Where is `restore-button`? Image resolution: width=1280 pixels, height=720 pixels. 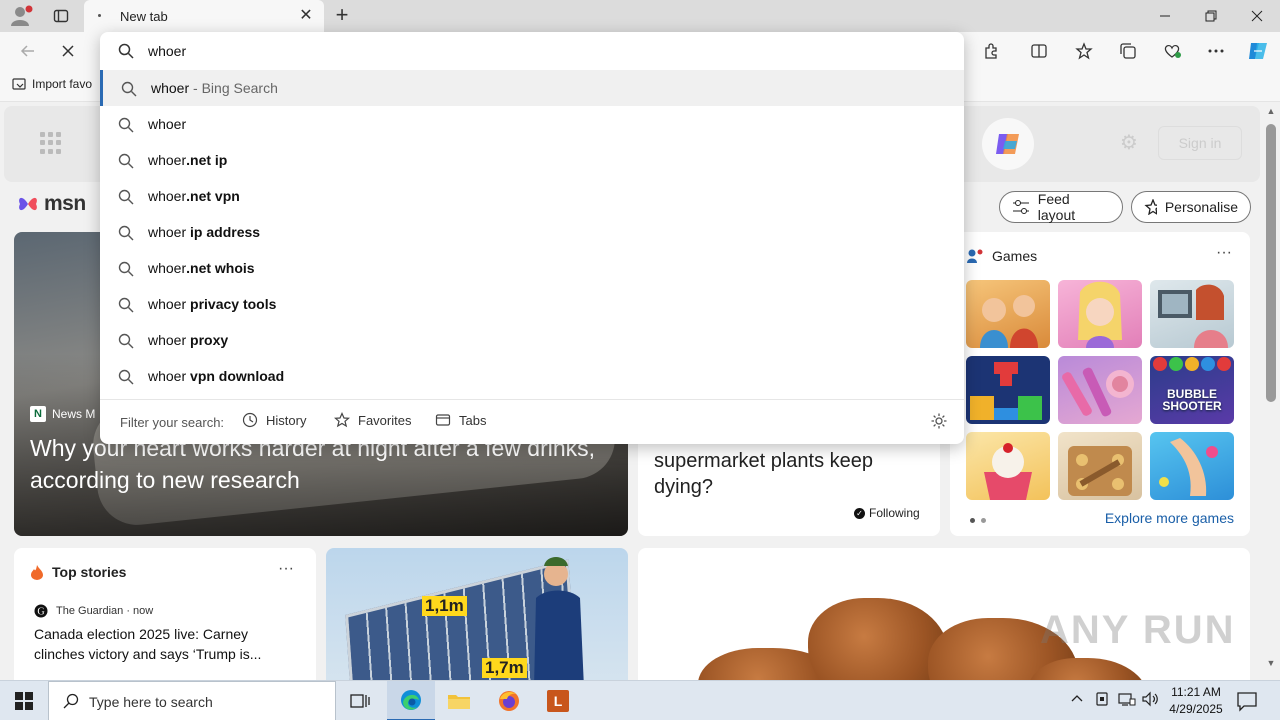 restore-button is located at coordinates (1211, 16).